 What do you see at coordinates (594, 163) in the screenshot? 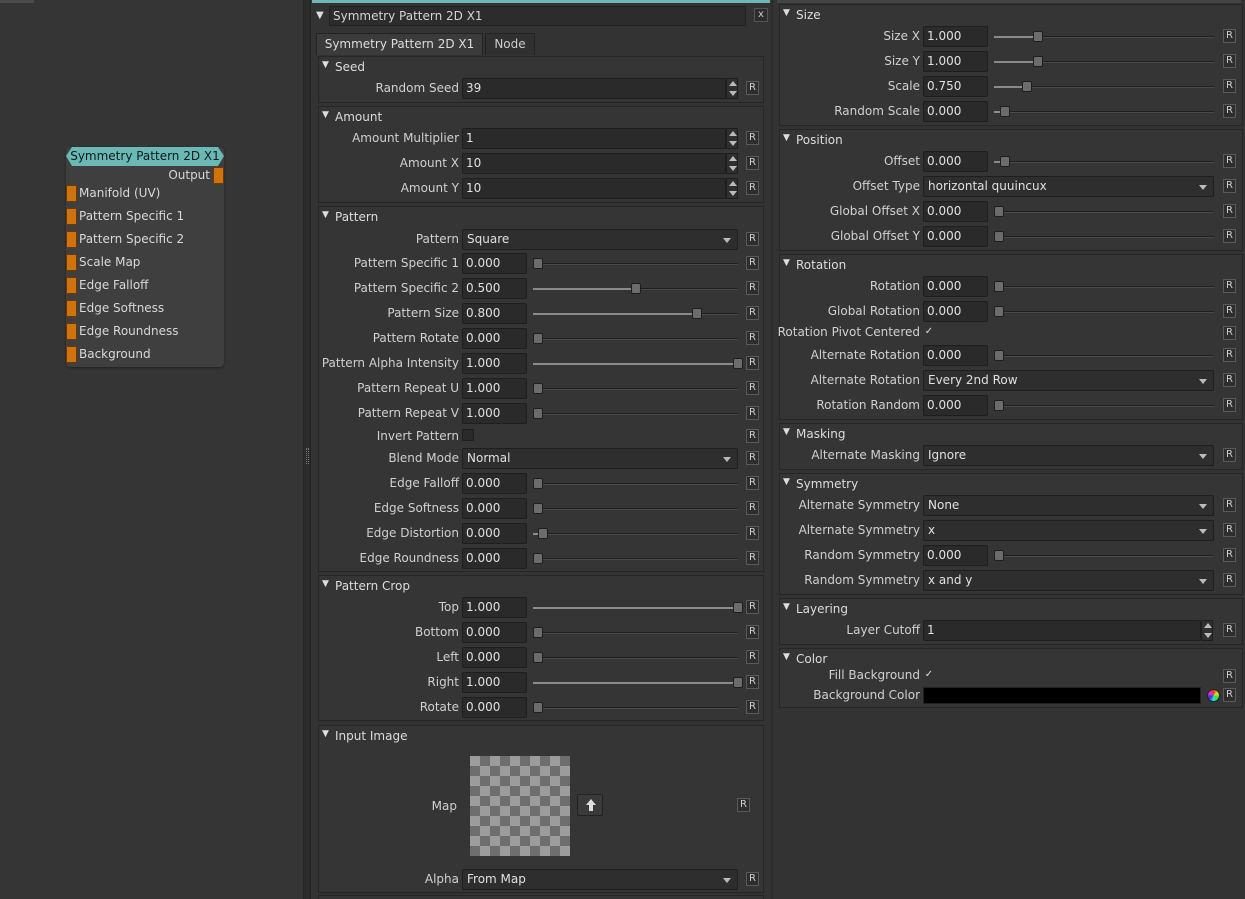
I see `amount-x-input: 10` at bounding box center [594, 163].